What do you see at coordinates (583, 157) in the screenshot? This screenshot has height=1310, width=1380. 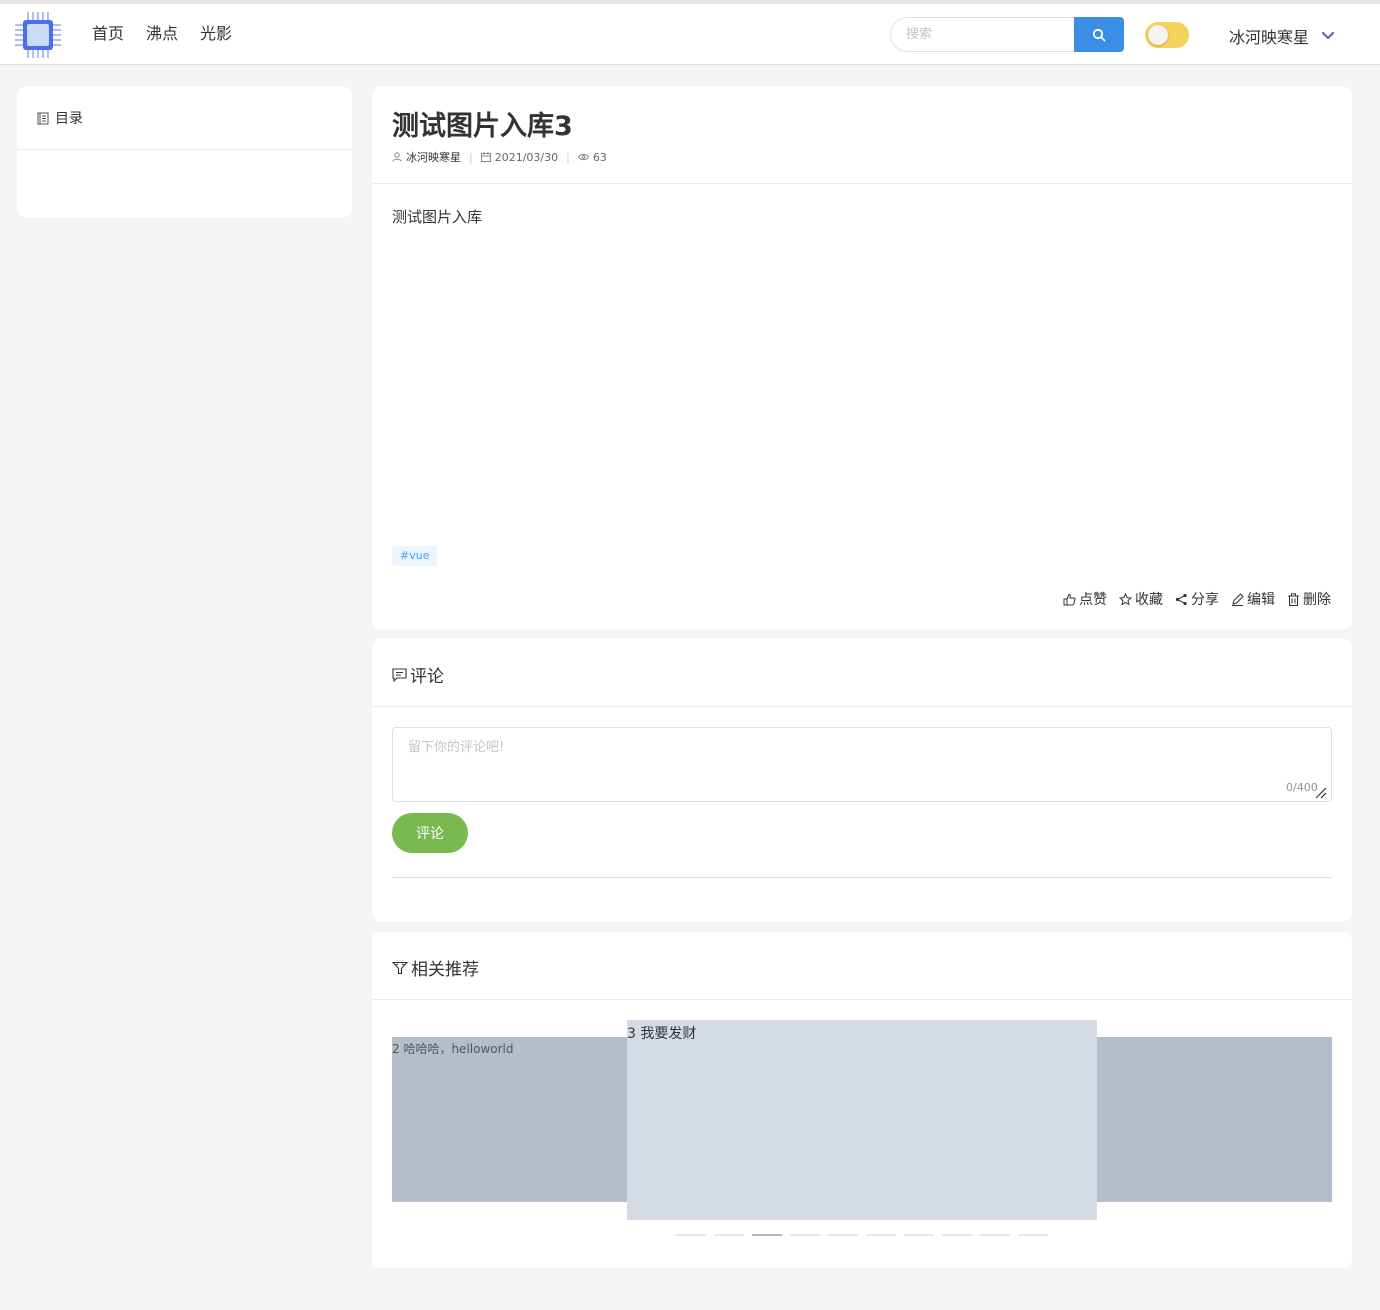 I see `eye-icon` at bounding box center [583, 157].